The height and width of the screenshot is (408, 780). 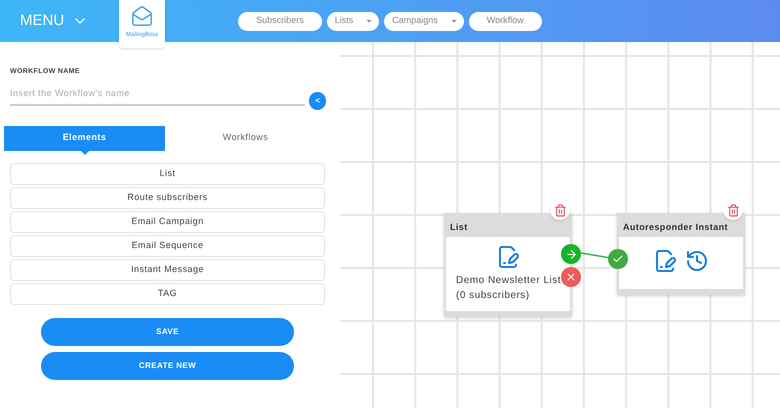 I want to click on workflow-node: List Demo Newsletter List (0 subscribers), so click(x=508, y=265).